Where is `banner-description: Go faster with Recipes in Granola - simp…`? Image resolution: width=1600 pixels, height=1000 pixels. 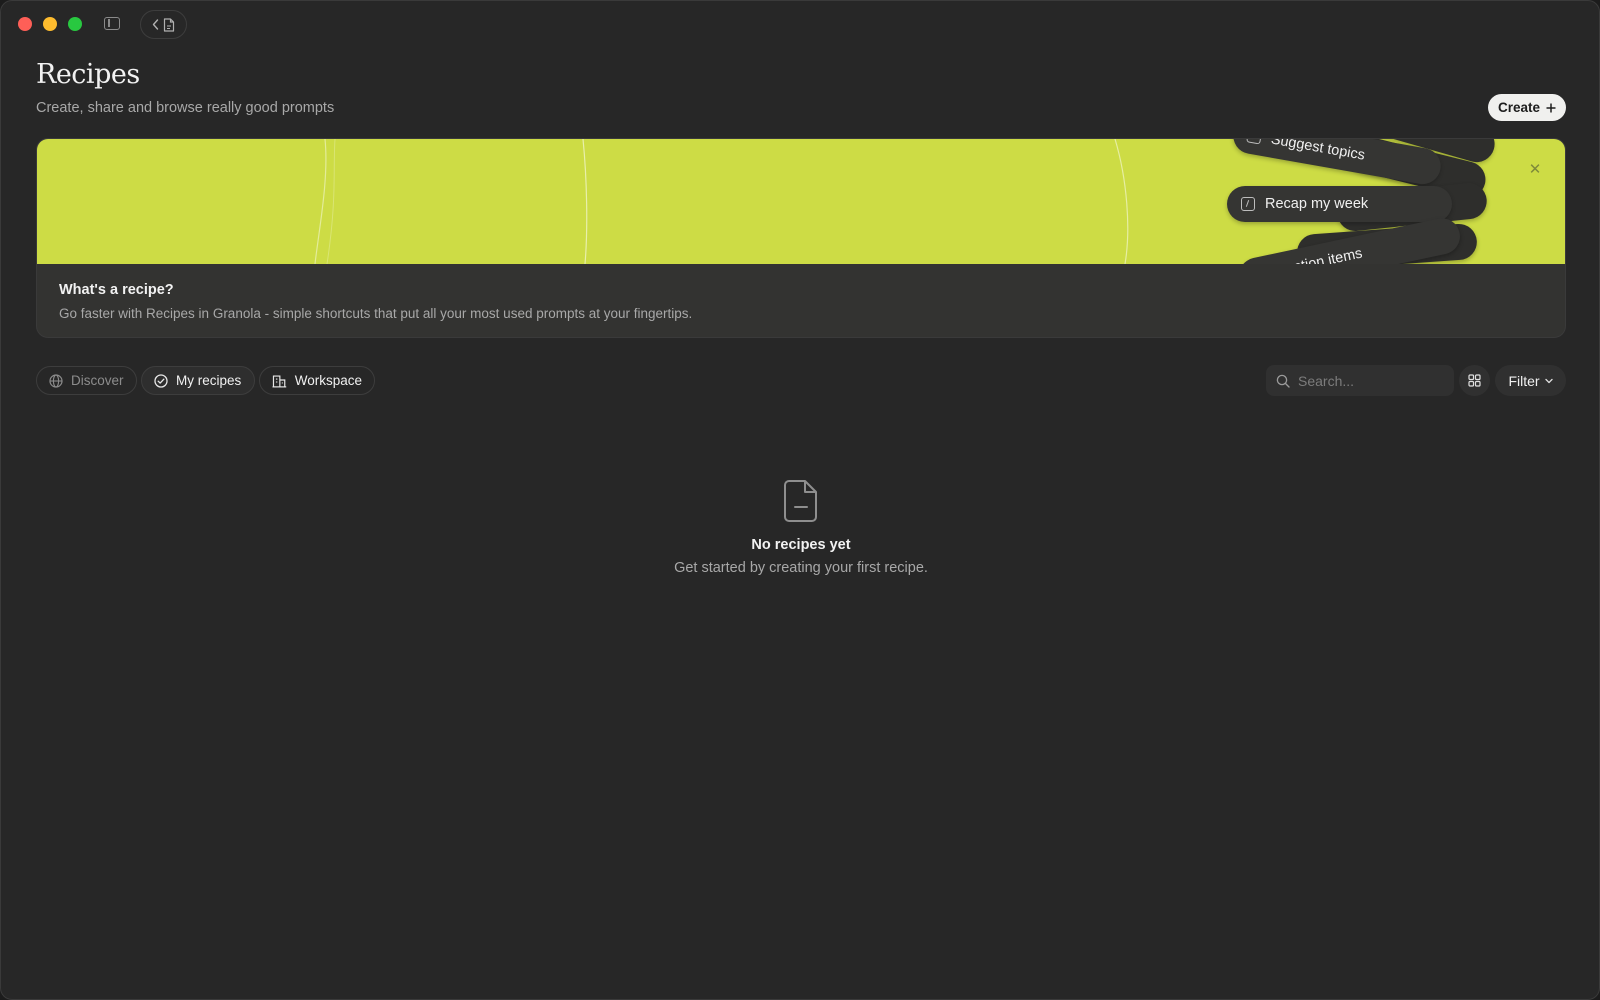 banner-description: Go faster with Recipes in Granola - simp… is located at coordinates (376, 313).